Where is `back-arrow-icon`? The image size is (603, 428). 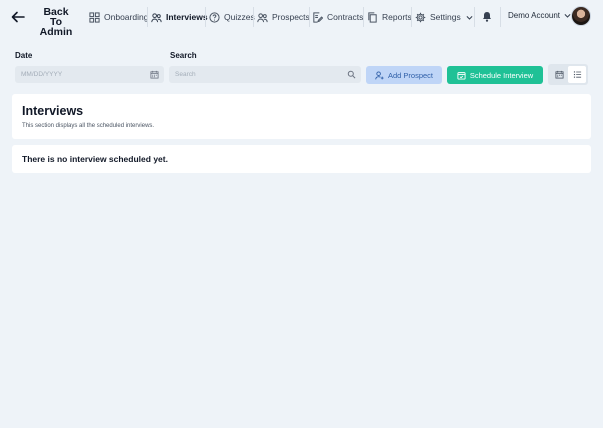
back-arrow-icon is located at coordinates (18, 17).